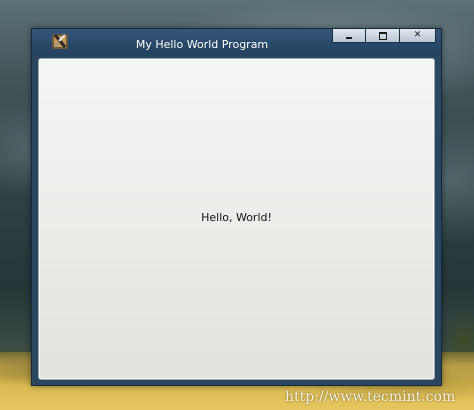 This screenshot has height=410, width=474. I want to click on minimize-icon, so click(349, 38).